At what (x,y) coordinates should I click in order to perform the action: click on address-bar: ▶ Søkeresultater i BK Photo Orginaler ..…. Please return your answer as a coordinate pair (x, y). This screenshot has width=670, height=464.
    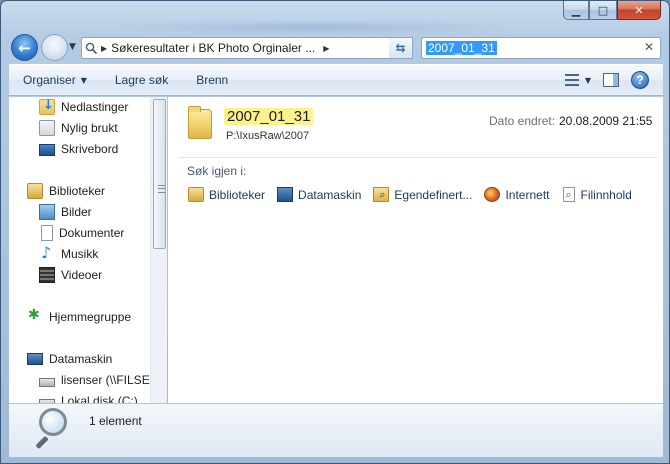
    Looking at the image, I should click on (247, 48).